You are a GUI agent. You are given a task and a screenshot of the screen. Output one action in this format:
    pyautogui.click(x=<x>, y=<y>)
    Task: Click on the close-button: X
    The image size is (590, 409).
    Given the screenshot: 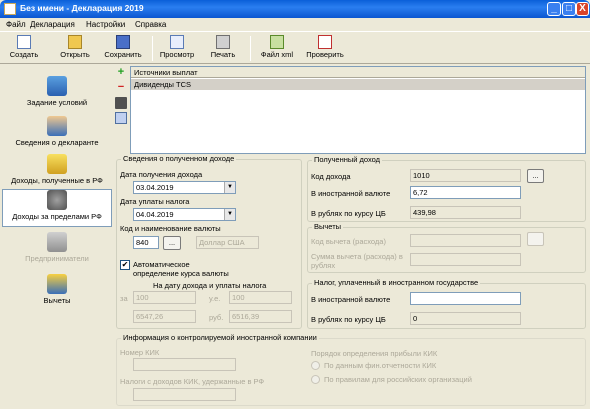 What is the action you would take?
    pyautogui.click(x=582, y=9)
    